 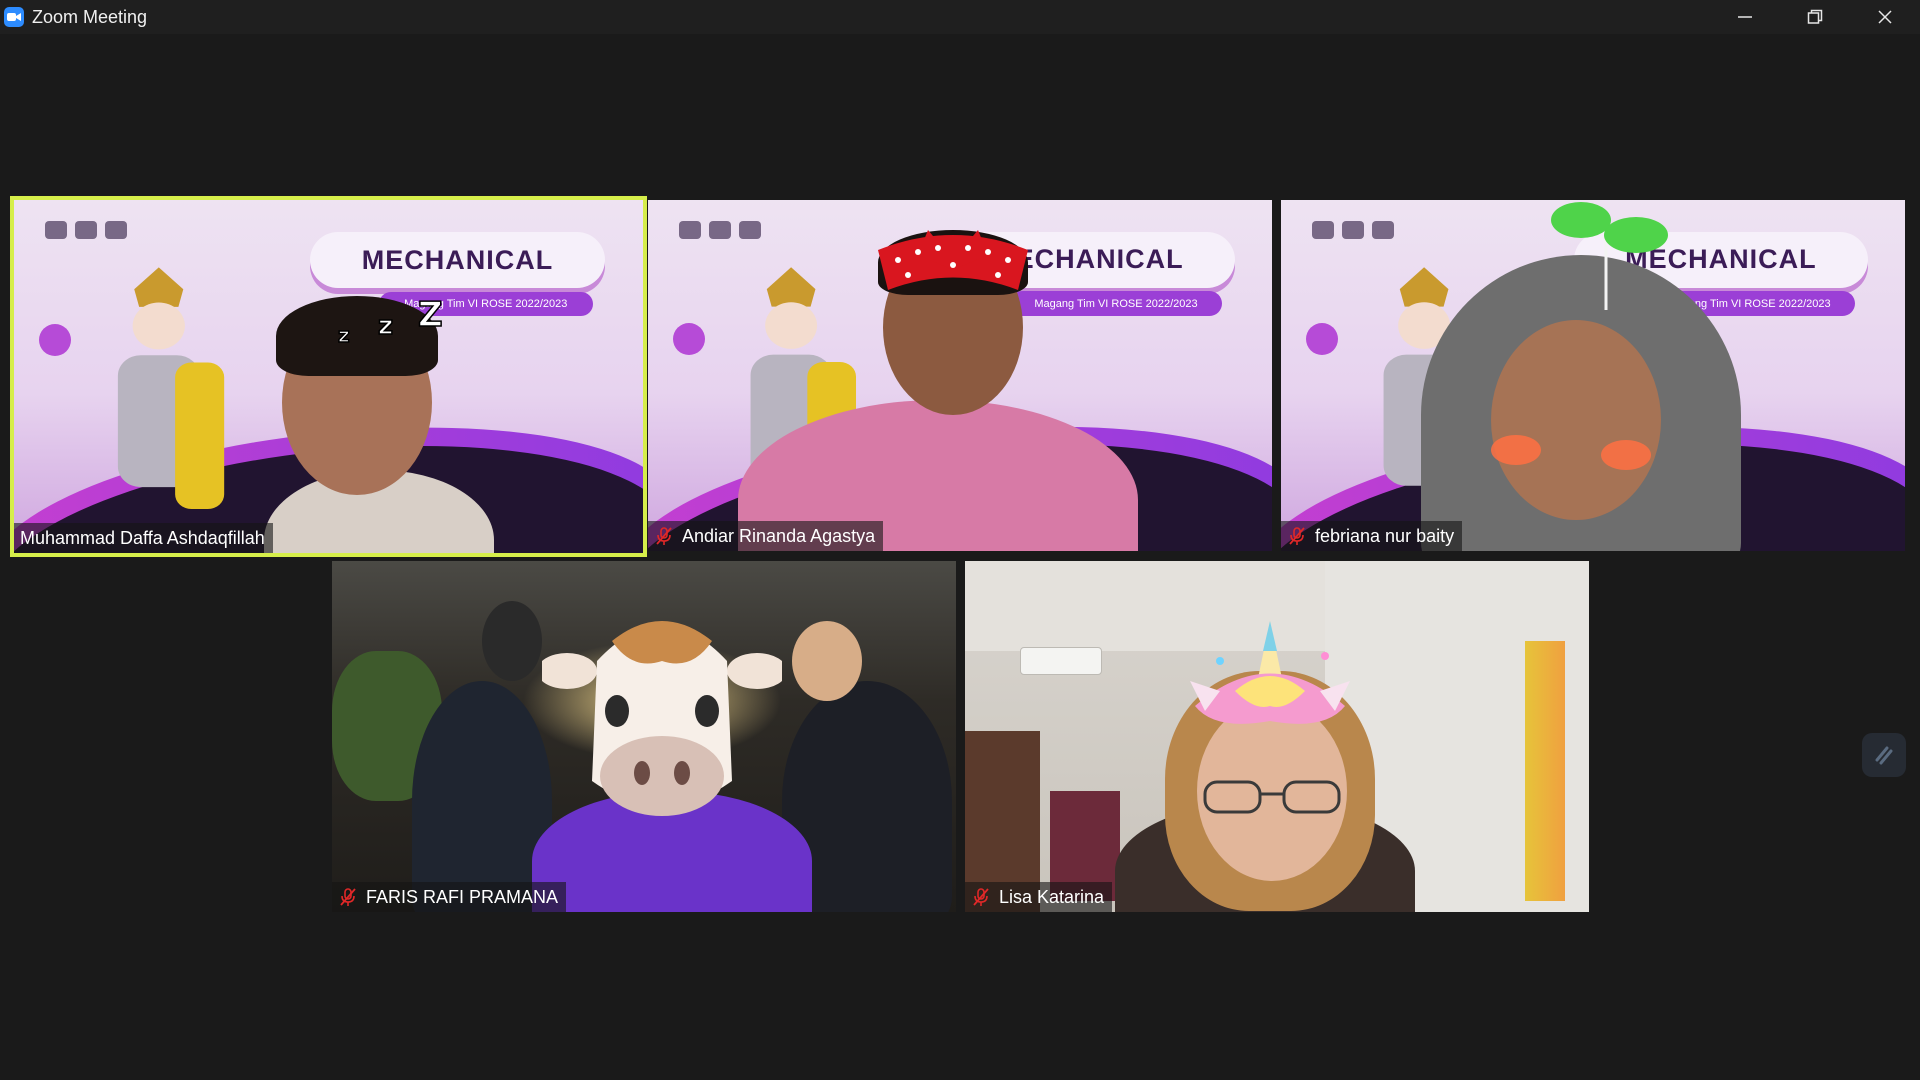 I want to click on close-icon, so click(x=1885, y=17).